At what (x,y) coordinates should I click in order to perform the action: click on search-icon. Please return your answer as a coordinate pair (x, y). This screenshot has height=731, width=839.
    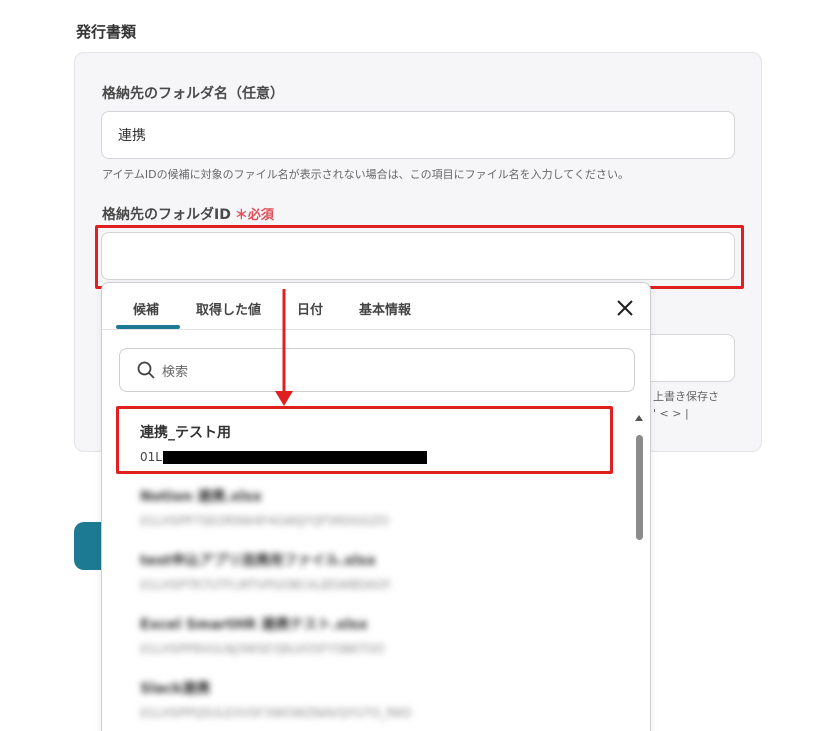
    Looking at the image, I should click on (146, 370).